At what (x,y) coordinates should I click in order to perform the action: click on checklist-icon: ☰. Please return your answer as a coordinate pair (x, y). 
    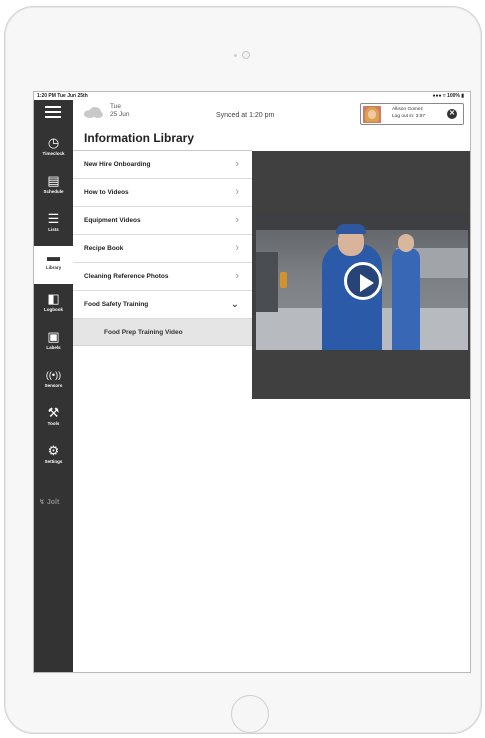
    Looking at the image, I should click on (53, 218).